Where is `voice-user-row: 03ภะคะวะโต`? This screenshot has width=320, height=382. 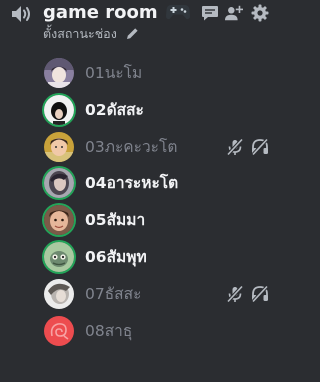 voice-user-row: 03ภะคะวะโต is located at coordinates (162, 148).